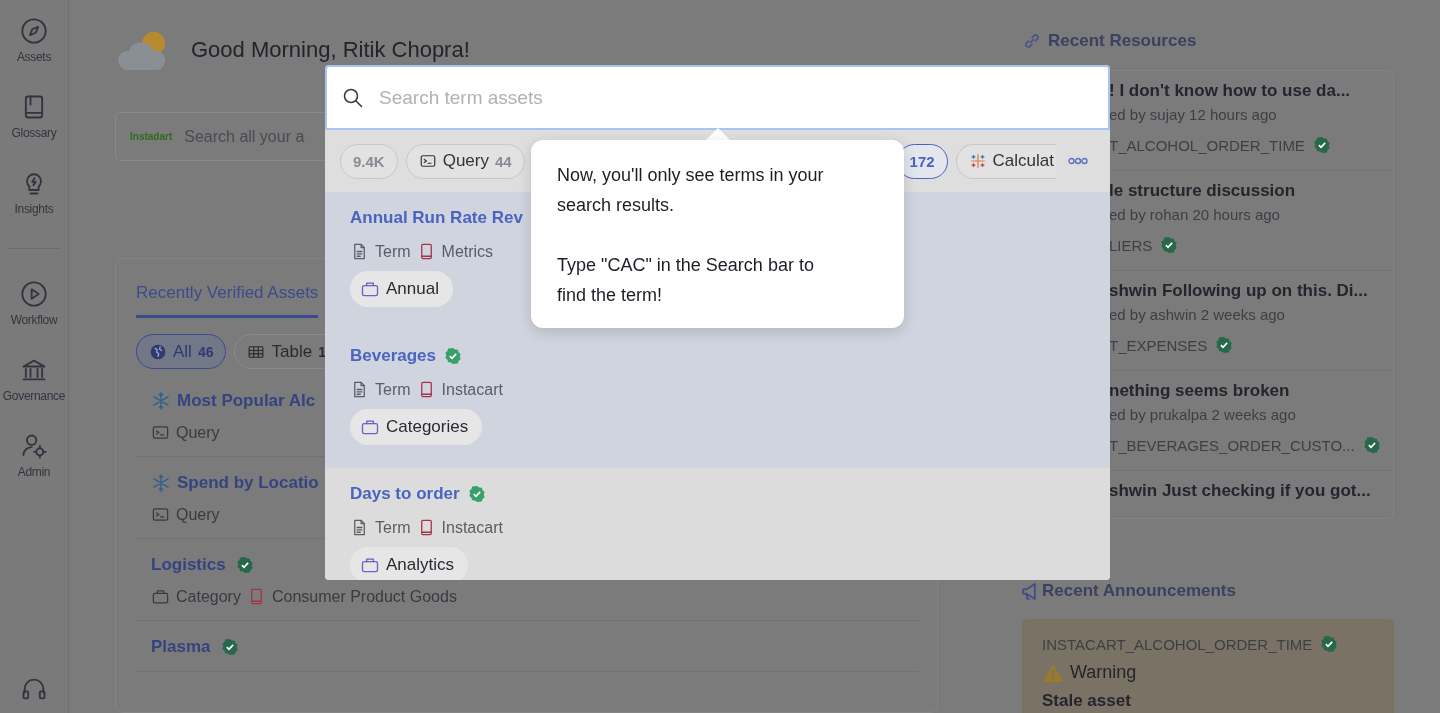 The width and height of the screenshot is (1440, 713). Describe the element at coordinates (1193, 114) in the screenshot. I see `resource-subtitle: ed by sujay 12 hours ago` at that location.